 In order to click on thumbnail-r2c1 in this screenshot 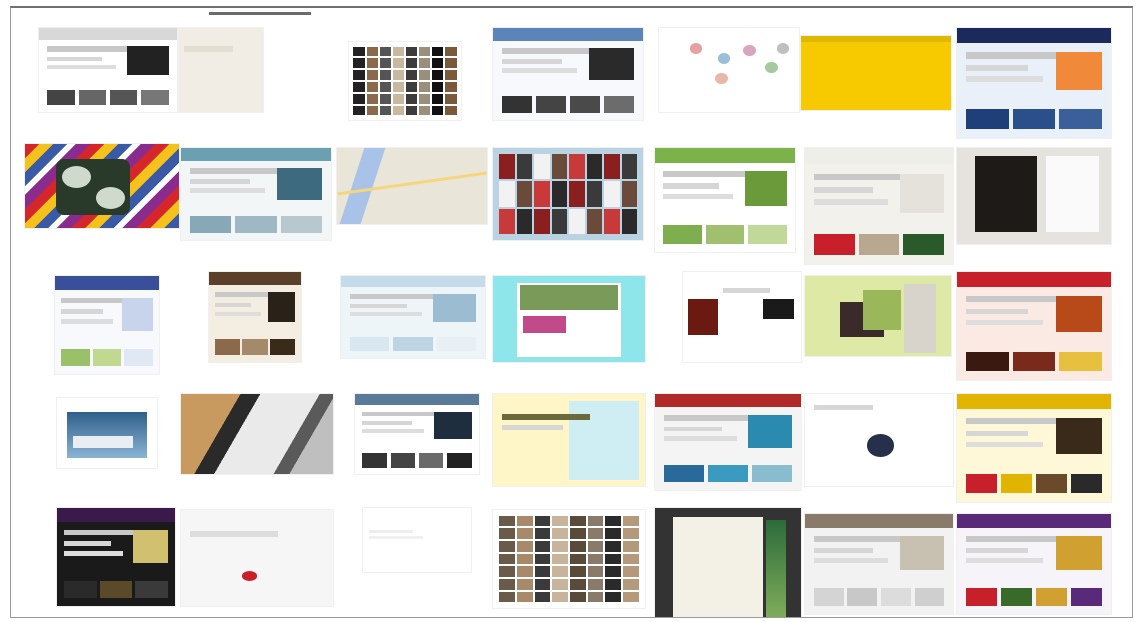, I will do `click(102, 186)`.